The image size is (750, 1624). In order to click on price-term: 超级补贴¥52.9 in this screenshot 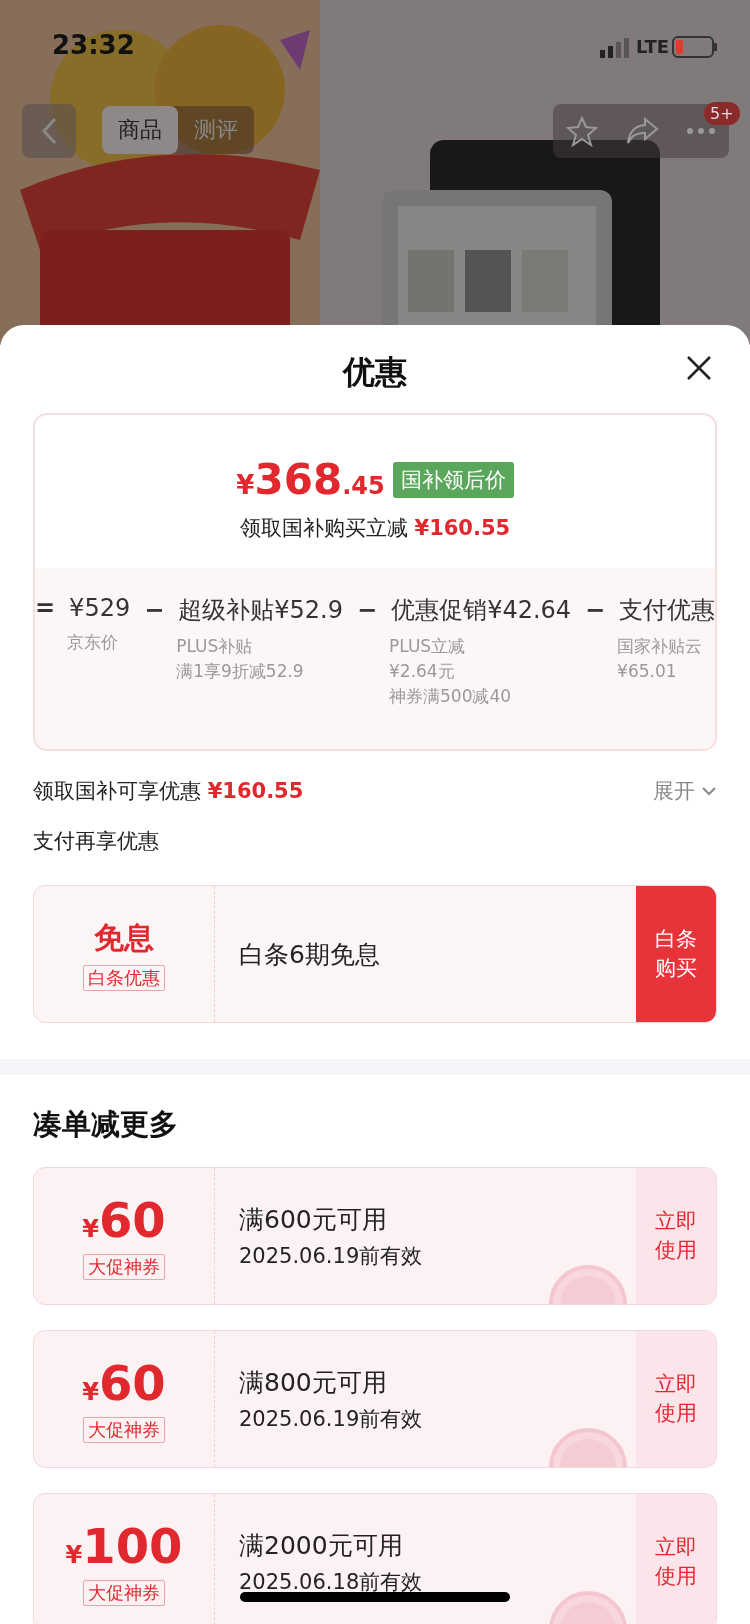, I will do `click(260, 610)`.